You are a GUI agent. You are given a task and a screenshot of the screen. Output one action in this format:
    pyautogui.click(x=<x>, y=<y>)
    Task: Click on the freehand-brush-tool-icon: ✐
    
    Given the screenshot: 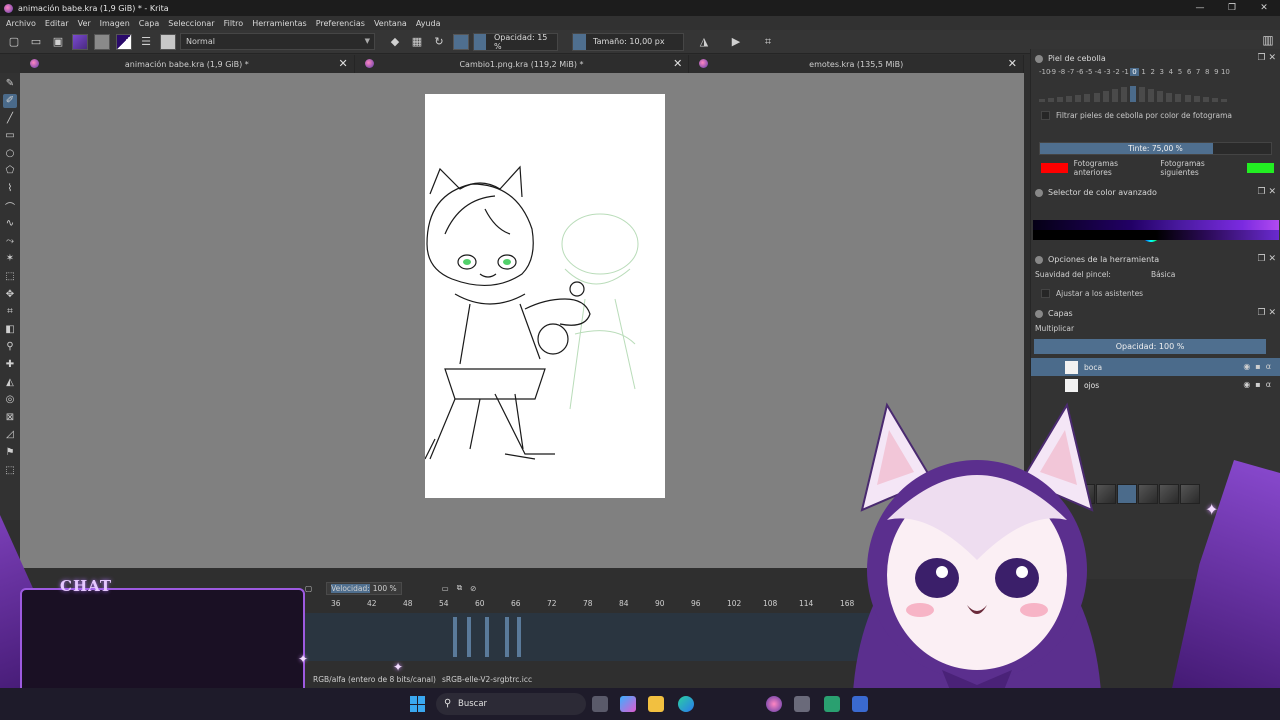 What is the action you would take?
    pyautogui.click(x=10, y=100)
    